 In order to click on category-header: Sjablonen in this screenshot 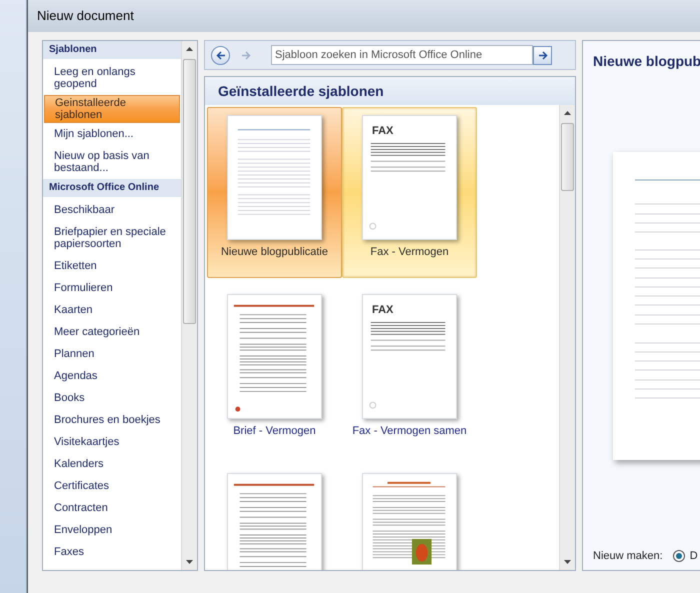, I will do `click(112, 50)`.